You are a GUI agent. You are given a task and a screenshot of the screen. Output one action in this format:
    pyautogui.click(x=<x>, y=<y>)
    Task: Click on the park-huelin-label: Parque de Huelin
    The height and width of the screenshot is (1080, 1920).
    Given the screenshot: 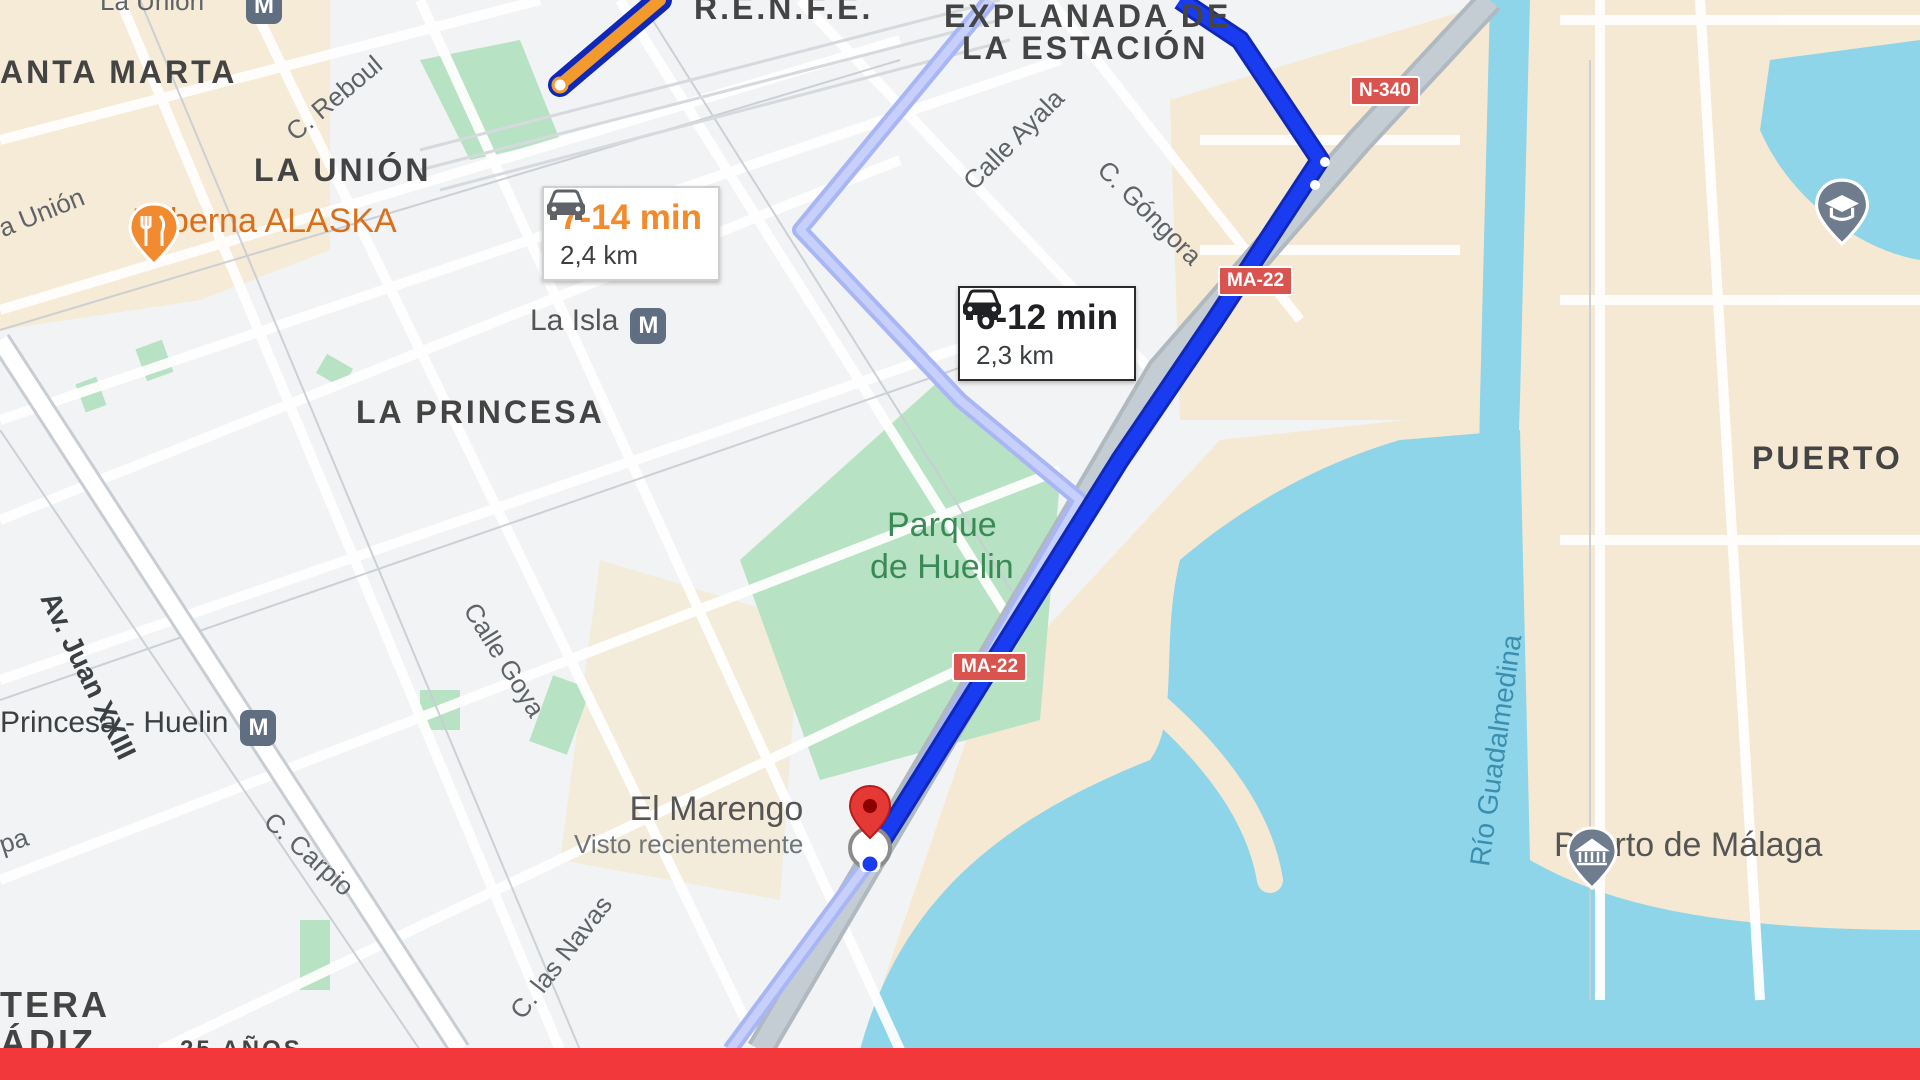 What is the action you would take?
    pyautogui.click(x=942, y=546)
    